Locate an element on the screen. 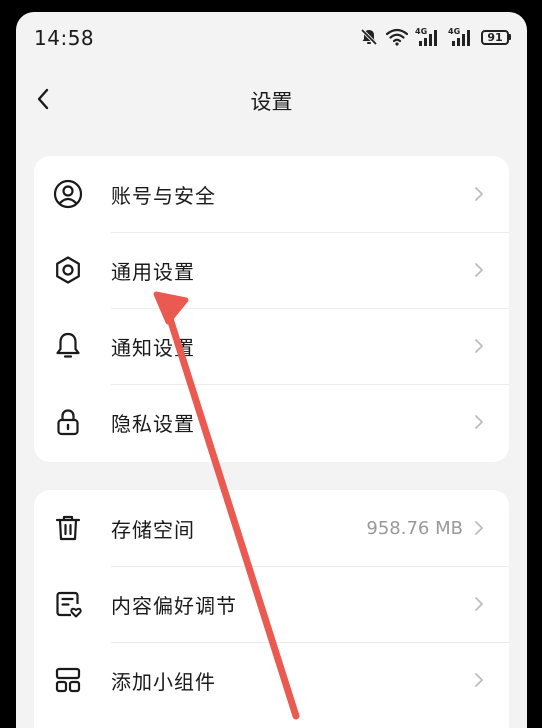 The image size is (542, 728). settings-item-label: 账号与安全 is located at coordinates (163, 195).